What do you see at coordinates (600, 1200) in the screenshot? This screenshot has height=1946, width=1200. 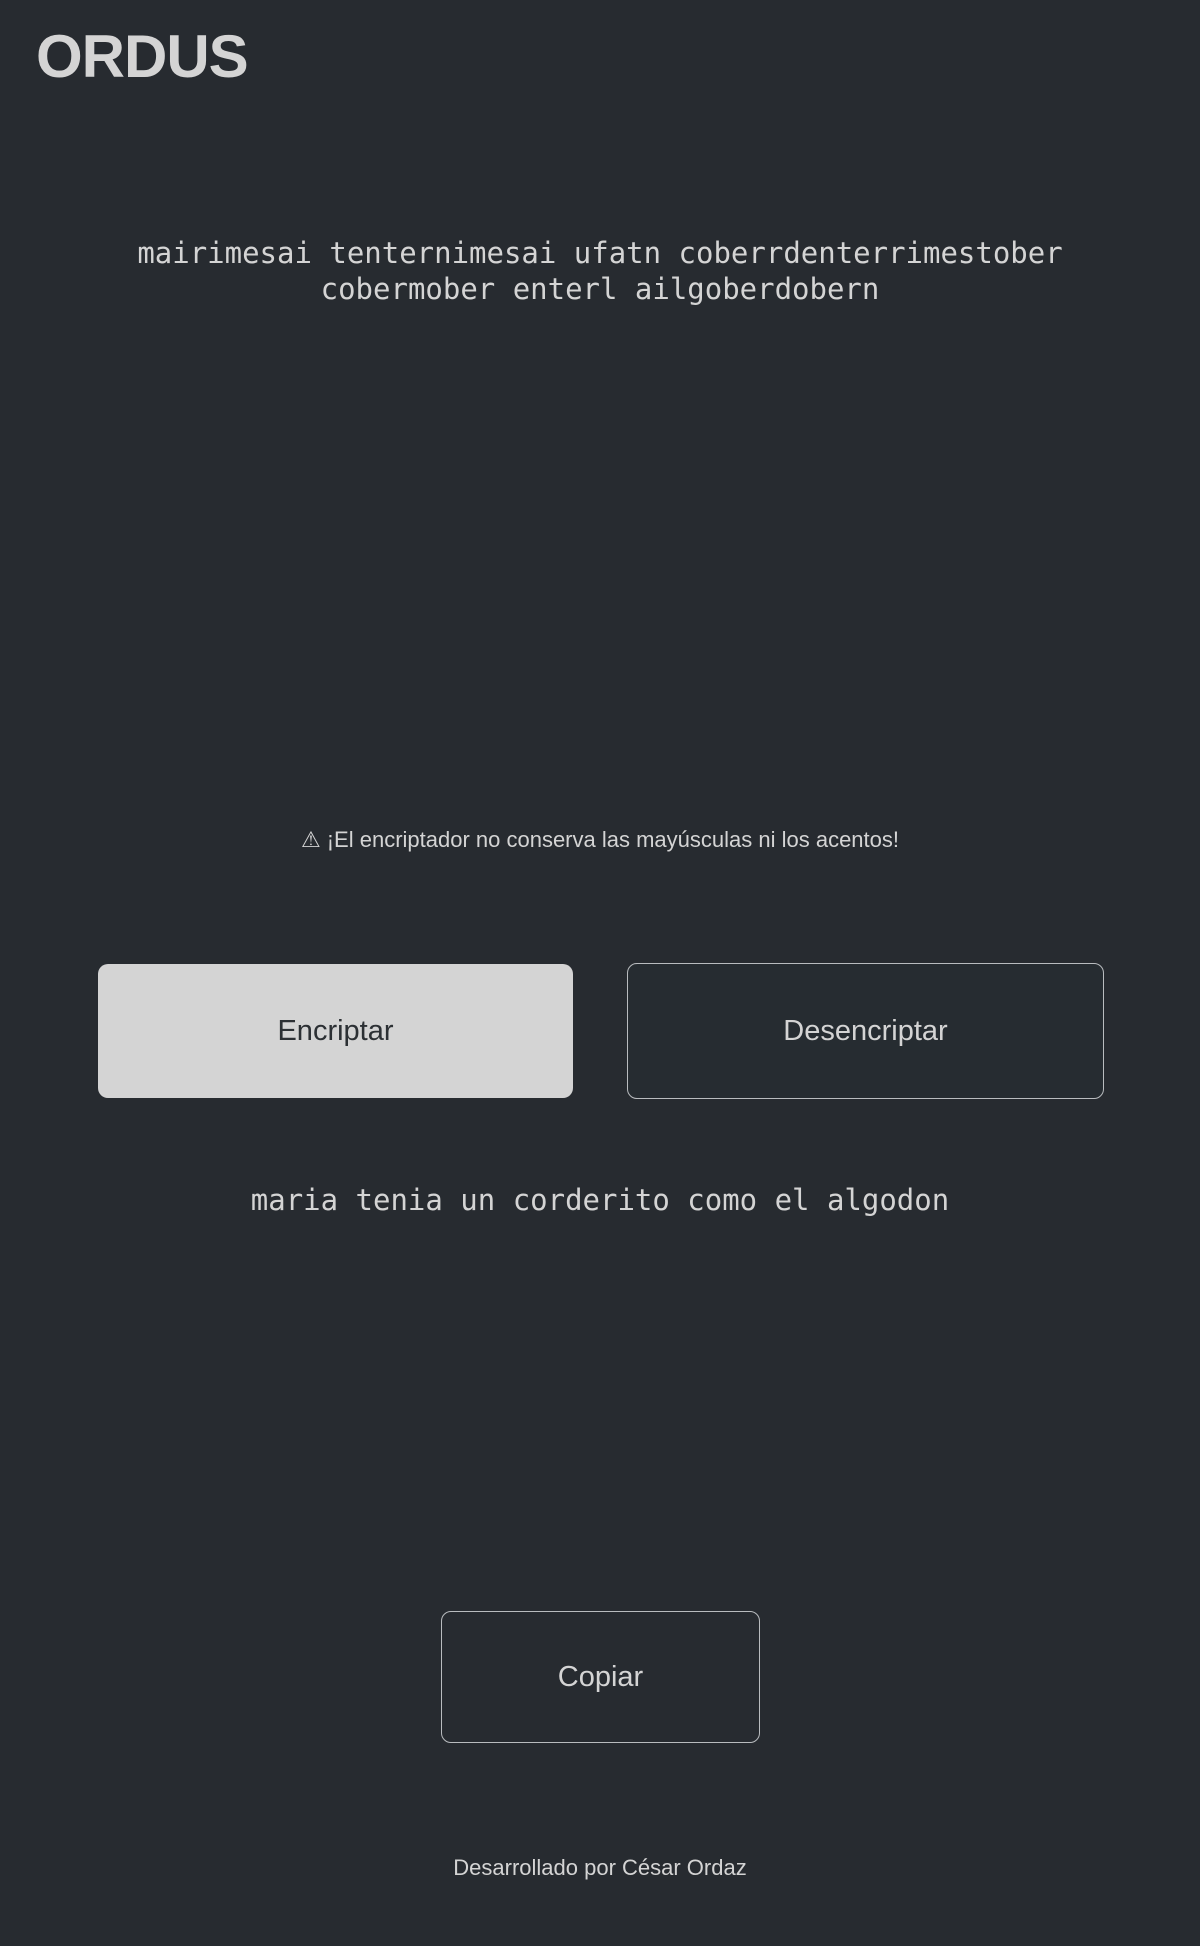 I see `output-text: maria tenia un corderito como el algodon` at bounding box center [600, 1200].